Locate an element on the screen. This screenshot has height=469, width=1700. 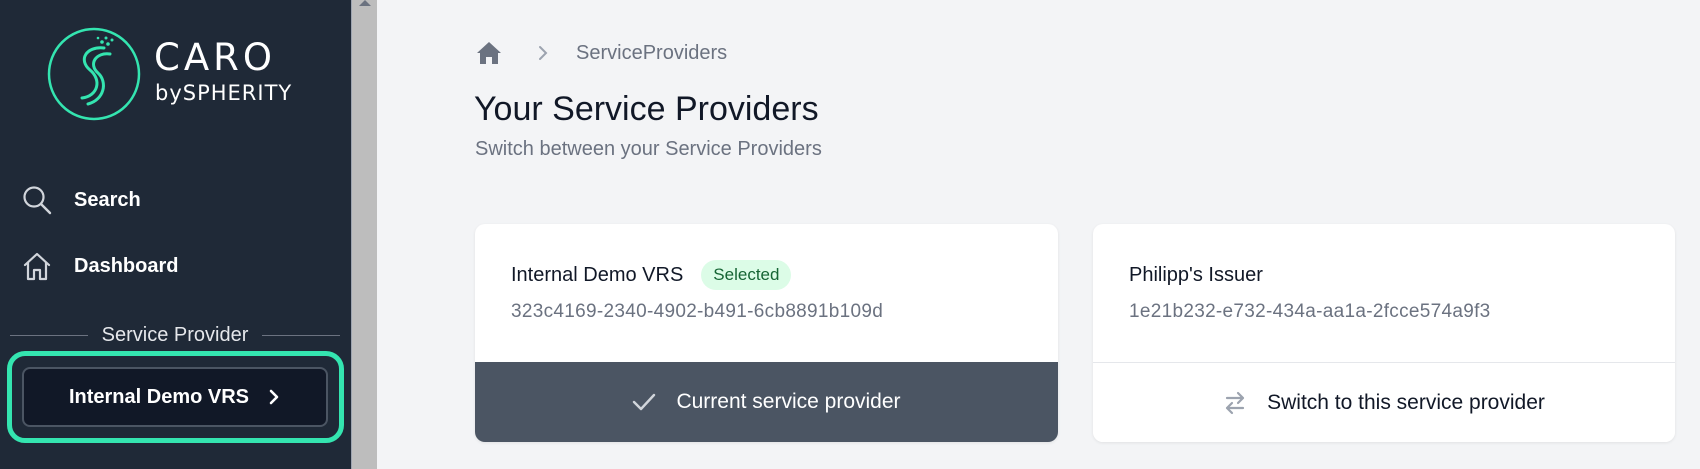
brand-name: CARO is located at coordinates (215, 57).